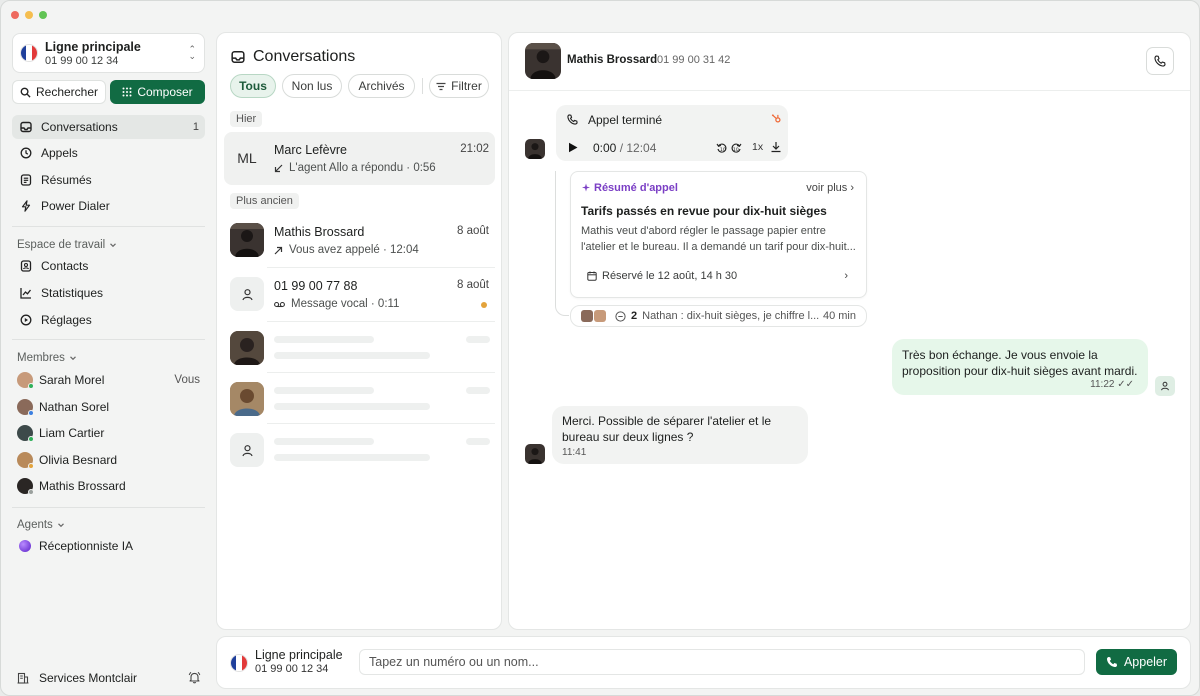 The width and height of the screenshot is (1200, 696). Describe the element at coordinates (192, 52) in the screenshot. I see `chevron-updown-icon: ⌃ ⌄` at that location.